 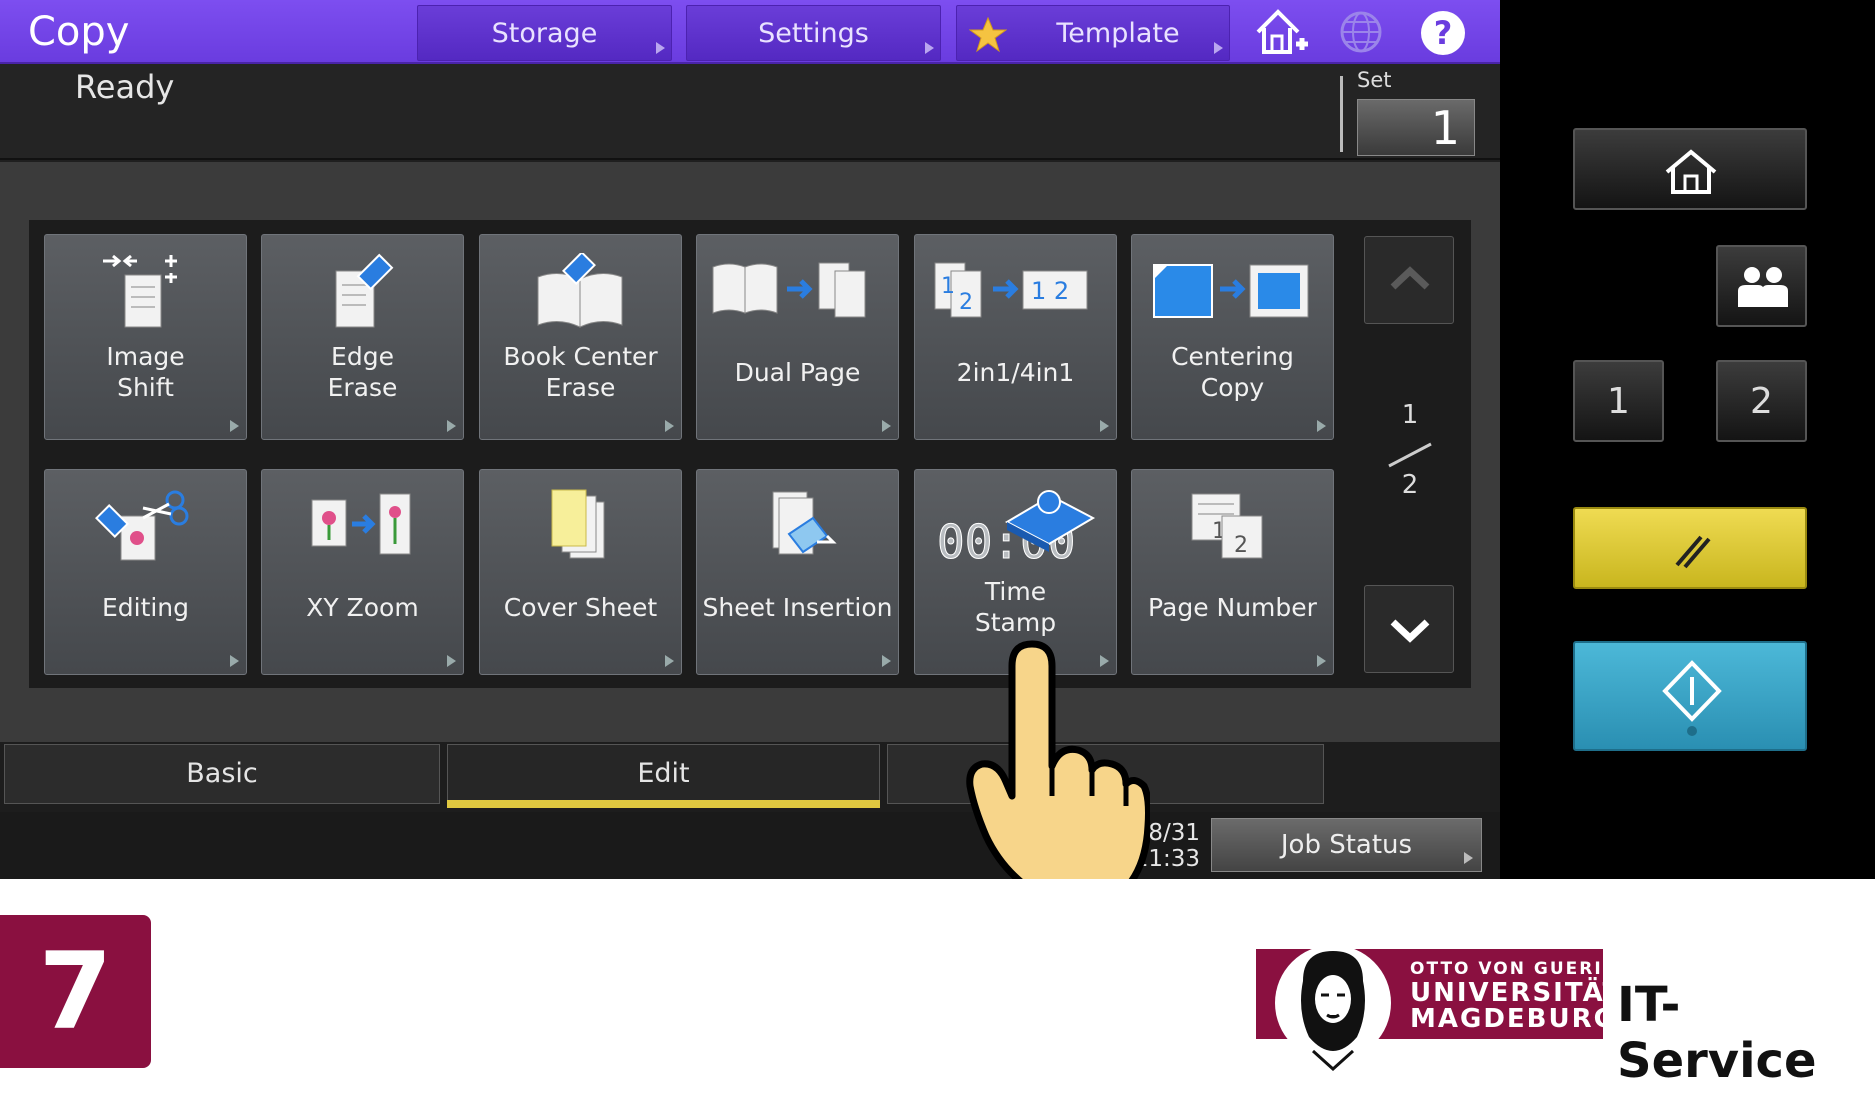 What do you see at coordinates (797, 372) in the screenshot?
I see `function-label: Dual Page` at bounding box center [797, 372].